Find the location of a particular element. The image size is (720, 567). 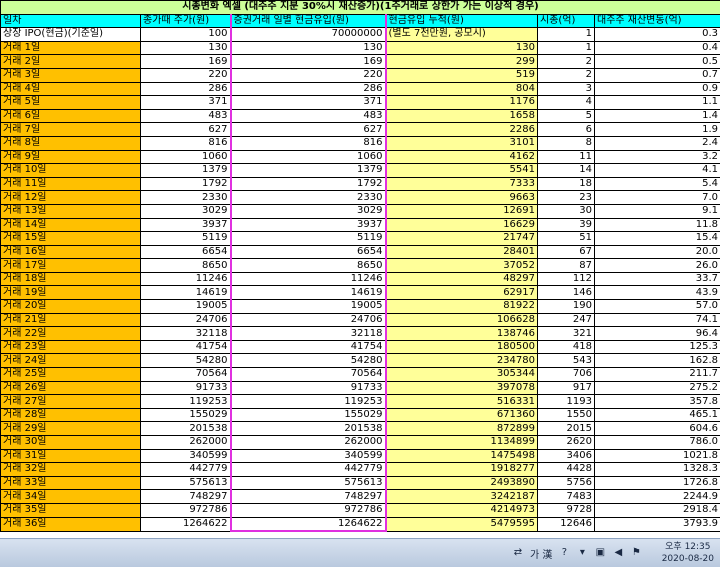

cell-day-label: 거래 25일 is located at coordinates (71, 375).